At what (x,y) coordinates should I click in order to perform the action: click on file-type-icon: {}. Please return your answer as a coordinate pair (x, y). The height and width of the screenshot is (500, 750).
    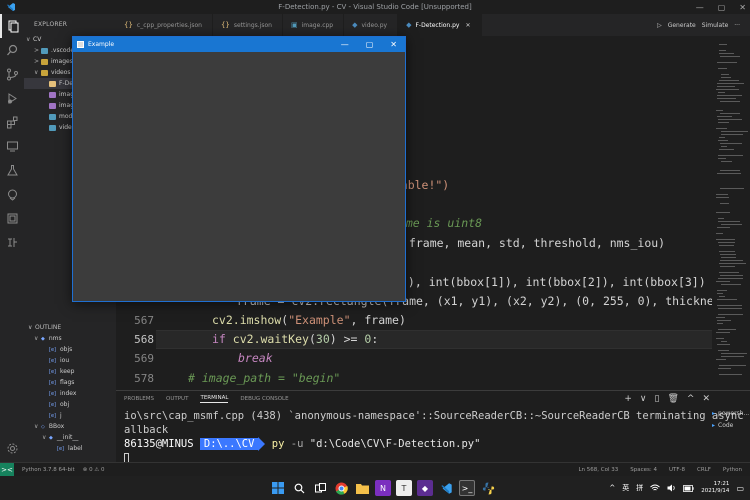
    Looking at the image, I should click on (128, 25).